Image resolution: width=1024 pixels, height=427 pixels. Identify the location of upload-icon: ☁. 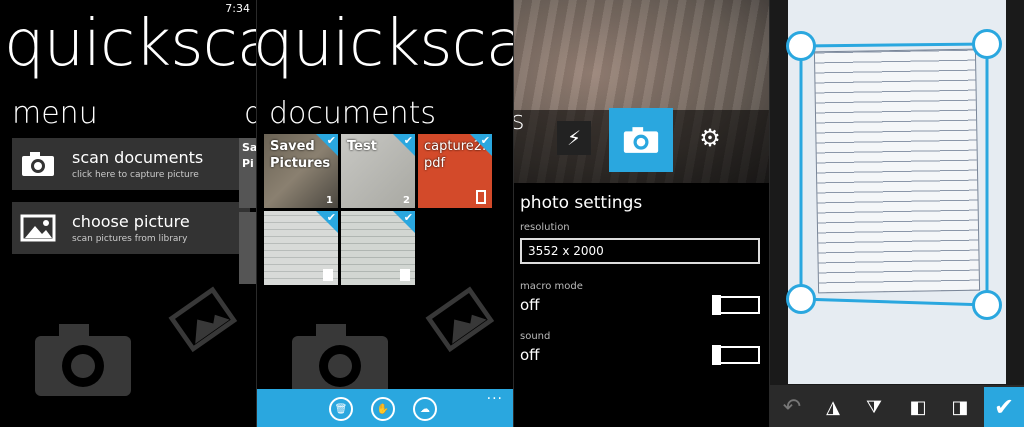
(425, 409).